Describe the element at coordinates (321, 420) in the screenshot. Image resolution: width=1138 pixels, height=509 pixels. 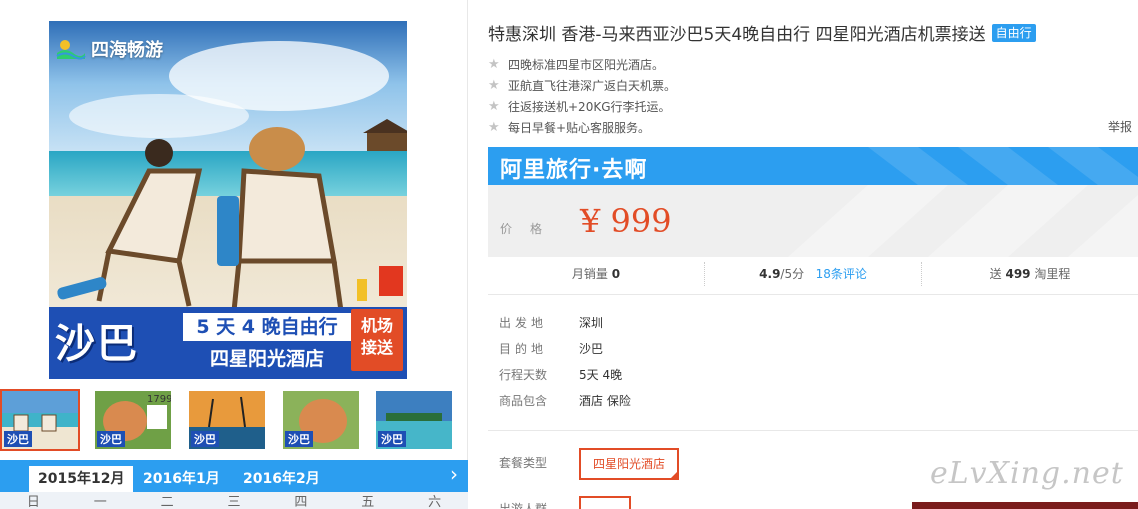
I see `thumbnail-4: 沙巴` at that location.